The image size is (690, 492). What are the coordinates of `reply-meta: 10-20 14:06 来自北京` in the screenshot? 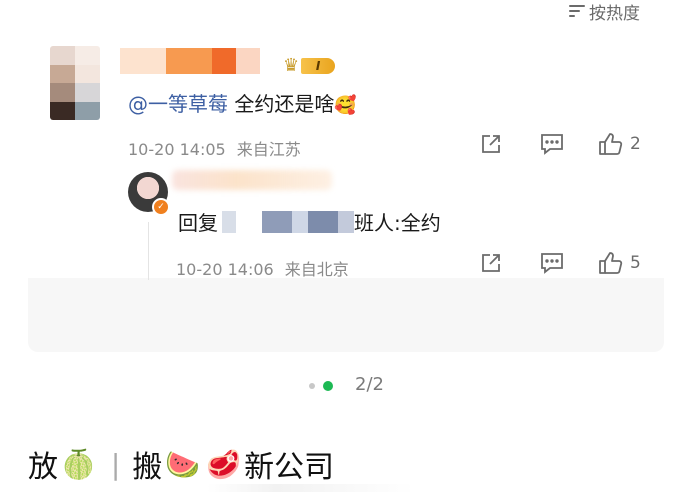 It's located at (262, 268).